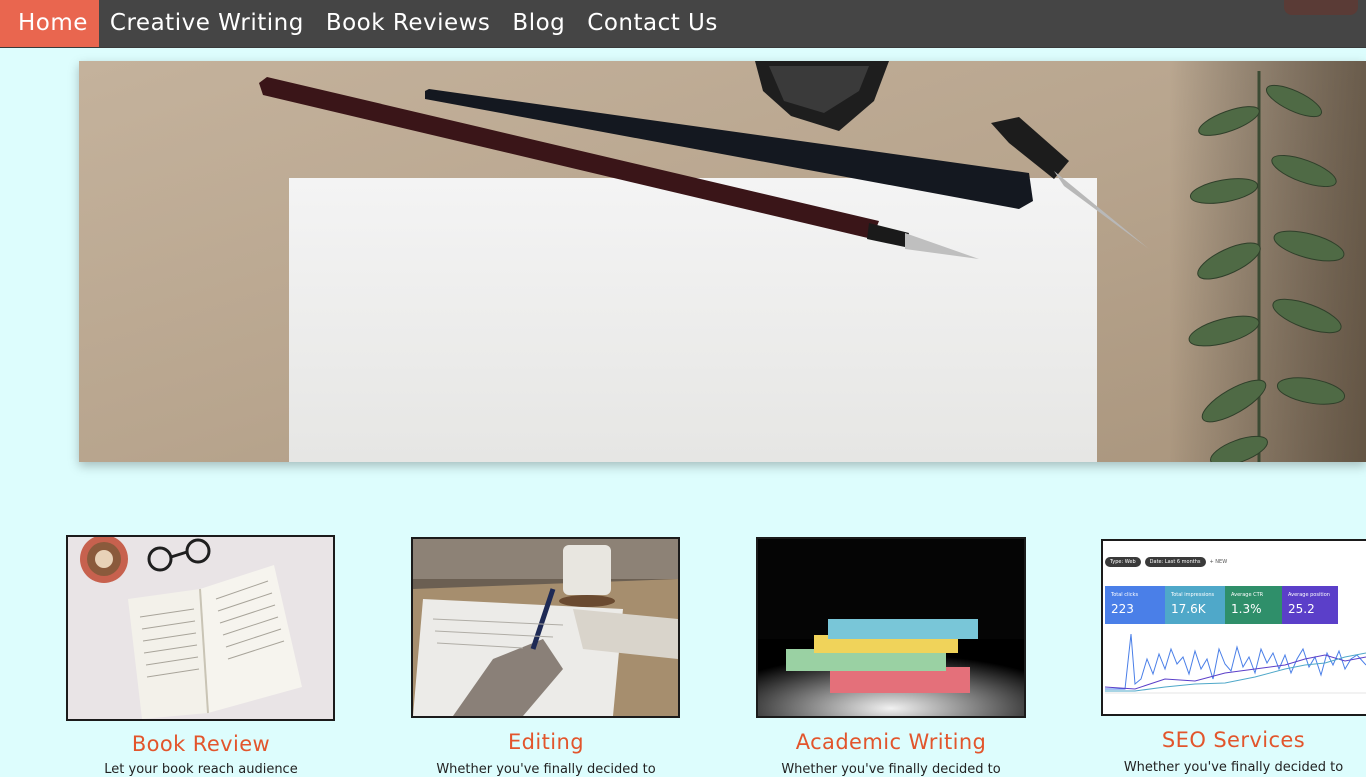 The image size is (1366, 777). What do you see at coordinates (546, 769) in the screenshot?
I see `card-text-editing: Whether you've finally decided to` at bounding box center [546, 769].